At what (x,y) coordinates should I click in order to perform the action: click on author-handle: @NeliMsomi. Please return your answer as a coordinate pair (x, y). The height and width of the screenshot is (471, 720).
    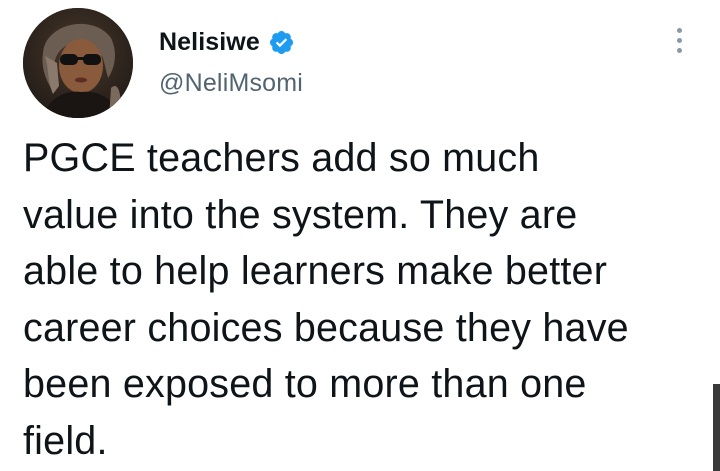
    Looking at the image, I should click on (231, 83).